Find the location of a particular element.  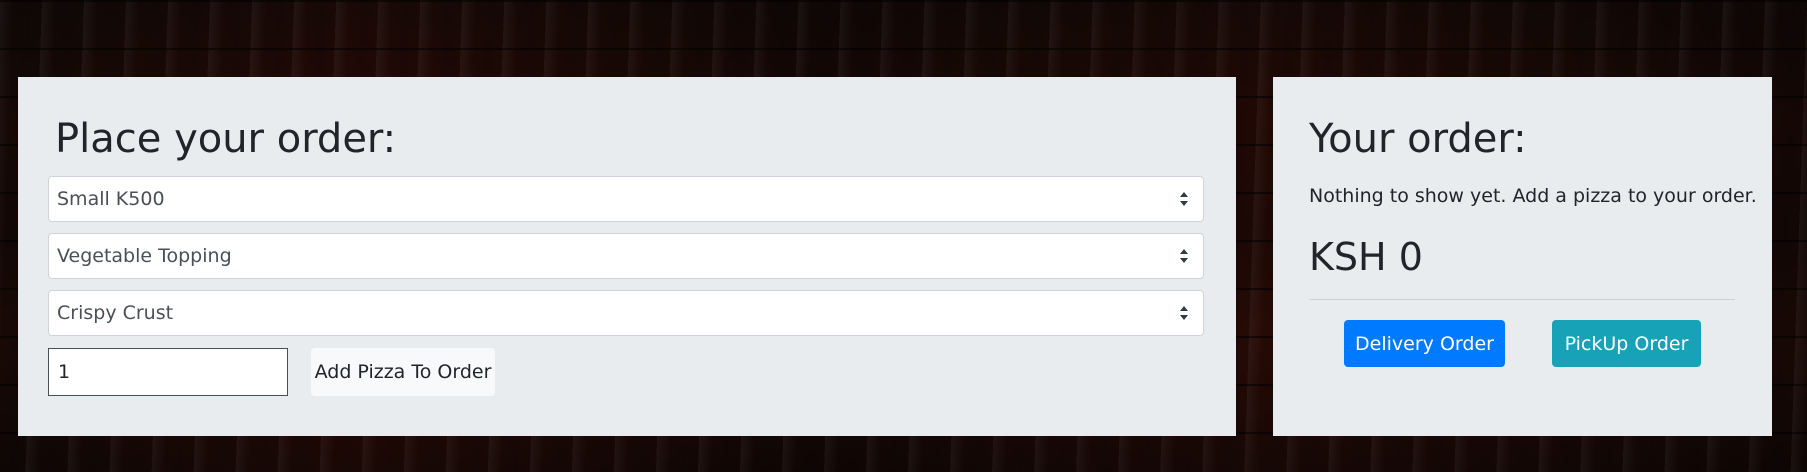

size-select-value: Small K500 is located at coordinates (111, 199).